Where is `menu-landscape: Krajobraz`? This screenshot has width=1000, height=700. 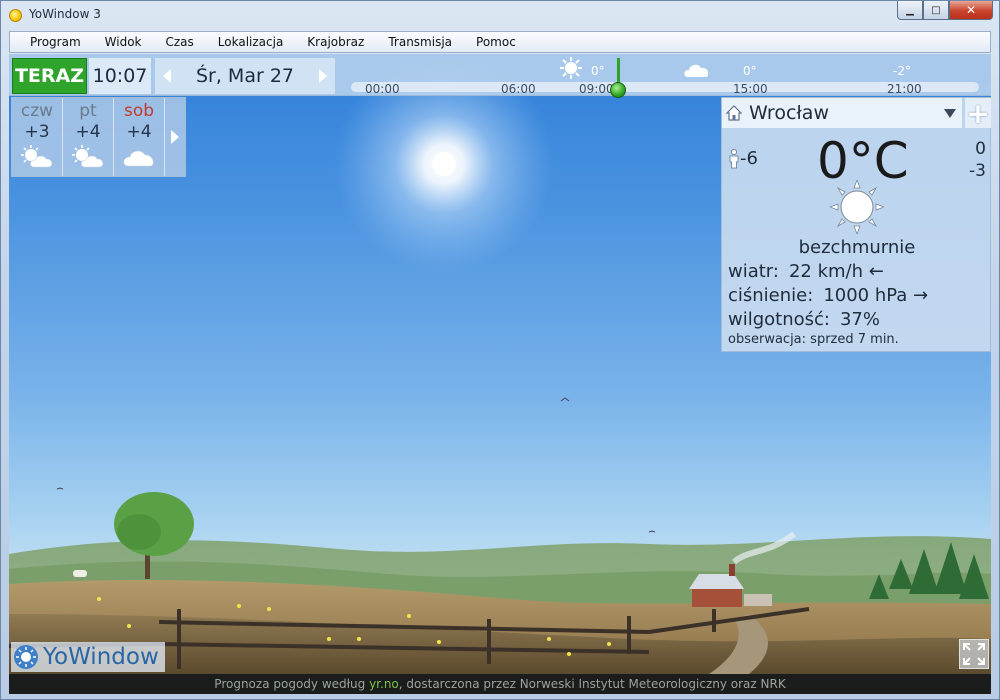
menu-landscape: Krajobraz is located at coordinates (335, 42).